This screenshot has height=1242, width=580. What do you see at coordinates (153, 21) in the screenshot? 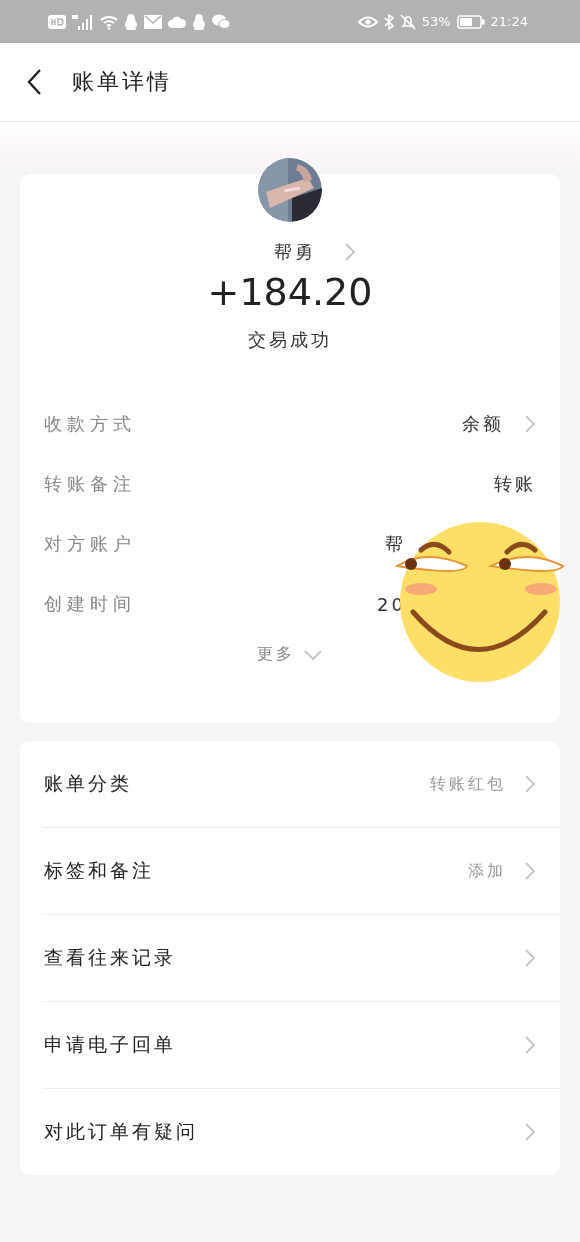
I see `mail-icon` at bounding box center [153, 21].